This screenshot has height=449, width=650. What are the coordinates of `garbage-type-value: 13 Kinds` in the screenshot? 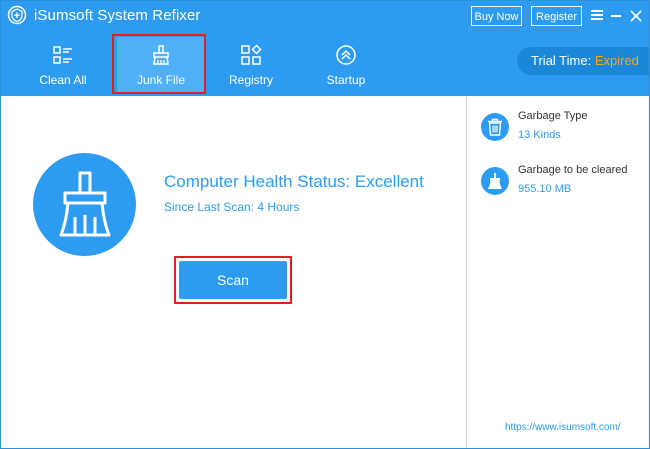 It's located at (539, 135).